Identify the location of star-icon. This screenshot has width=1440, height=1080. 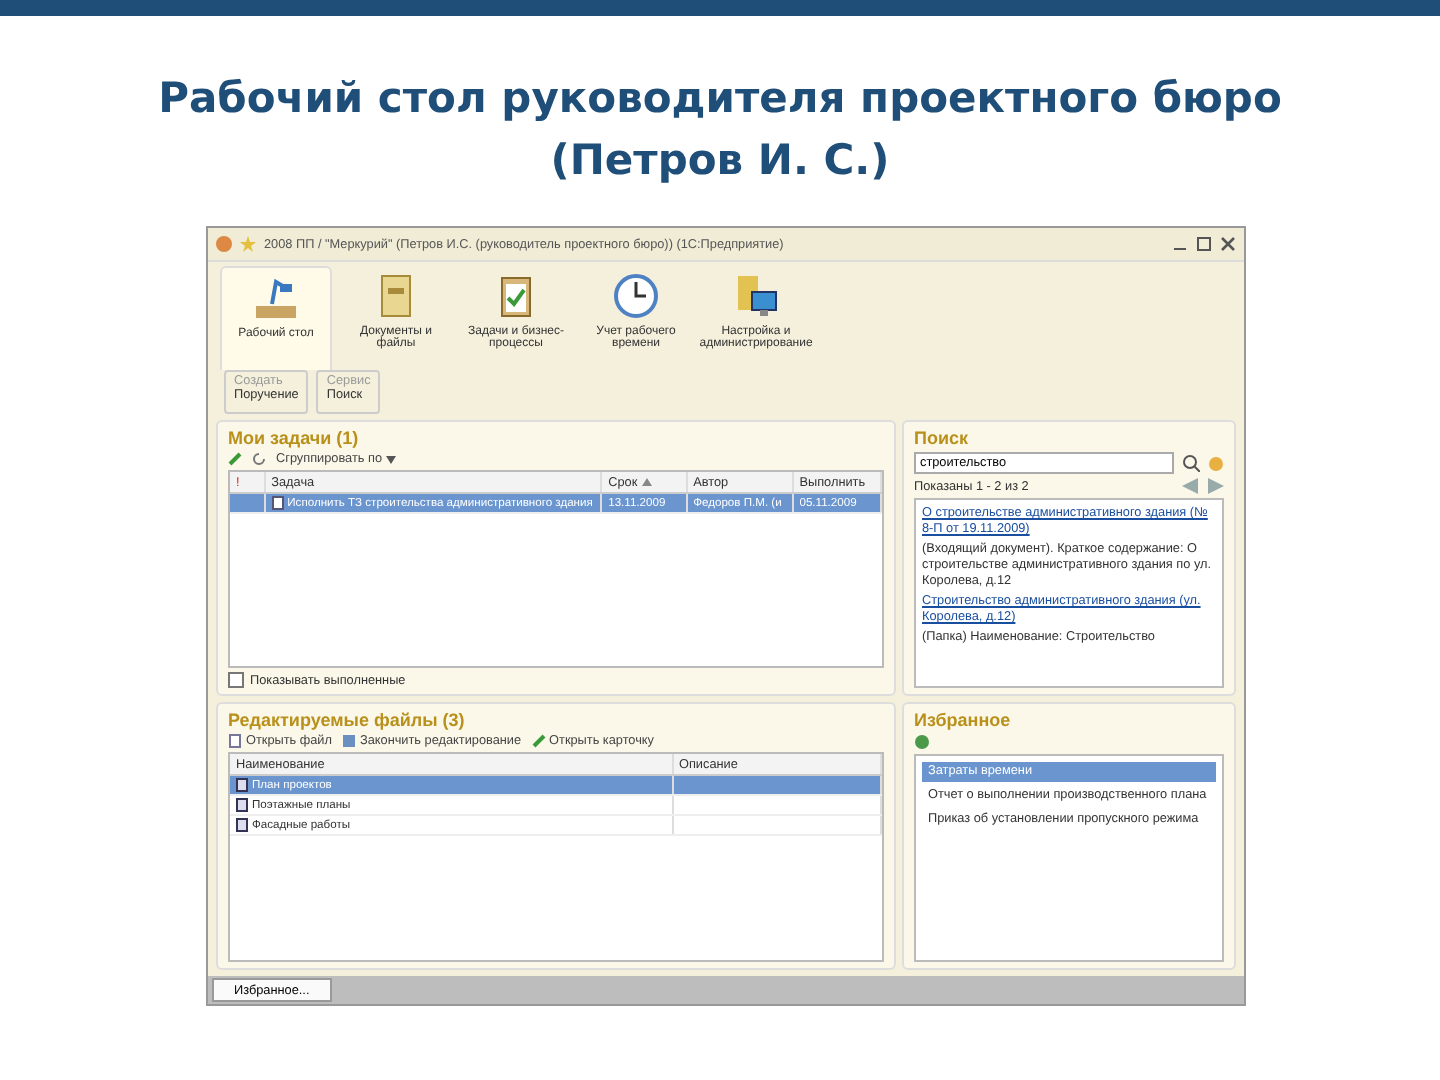
(248, 244).